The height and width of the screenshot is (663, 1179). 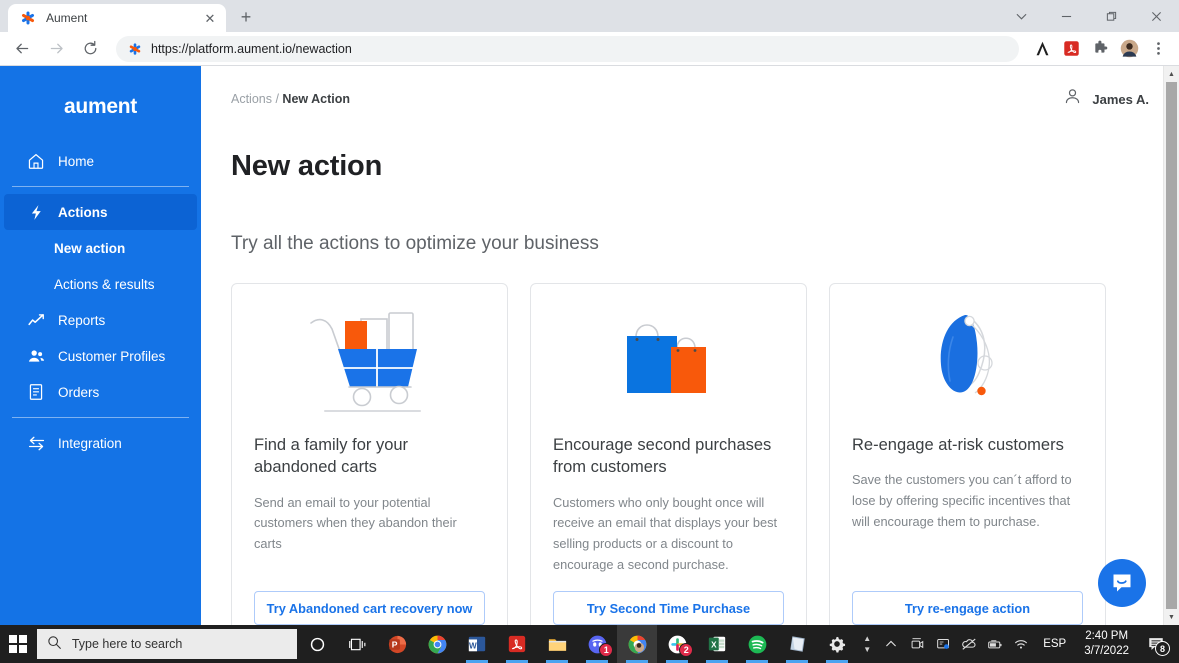 I want to click on shopping-cart-illustration, so click(x=369, y=362).